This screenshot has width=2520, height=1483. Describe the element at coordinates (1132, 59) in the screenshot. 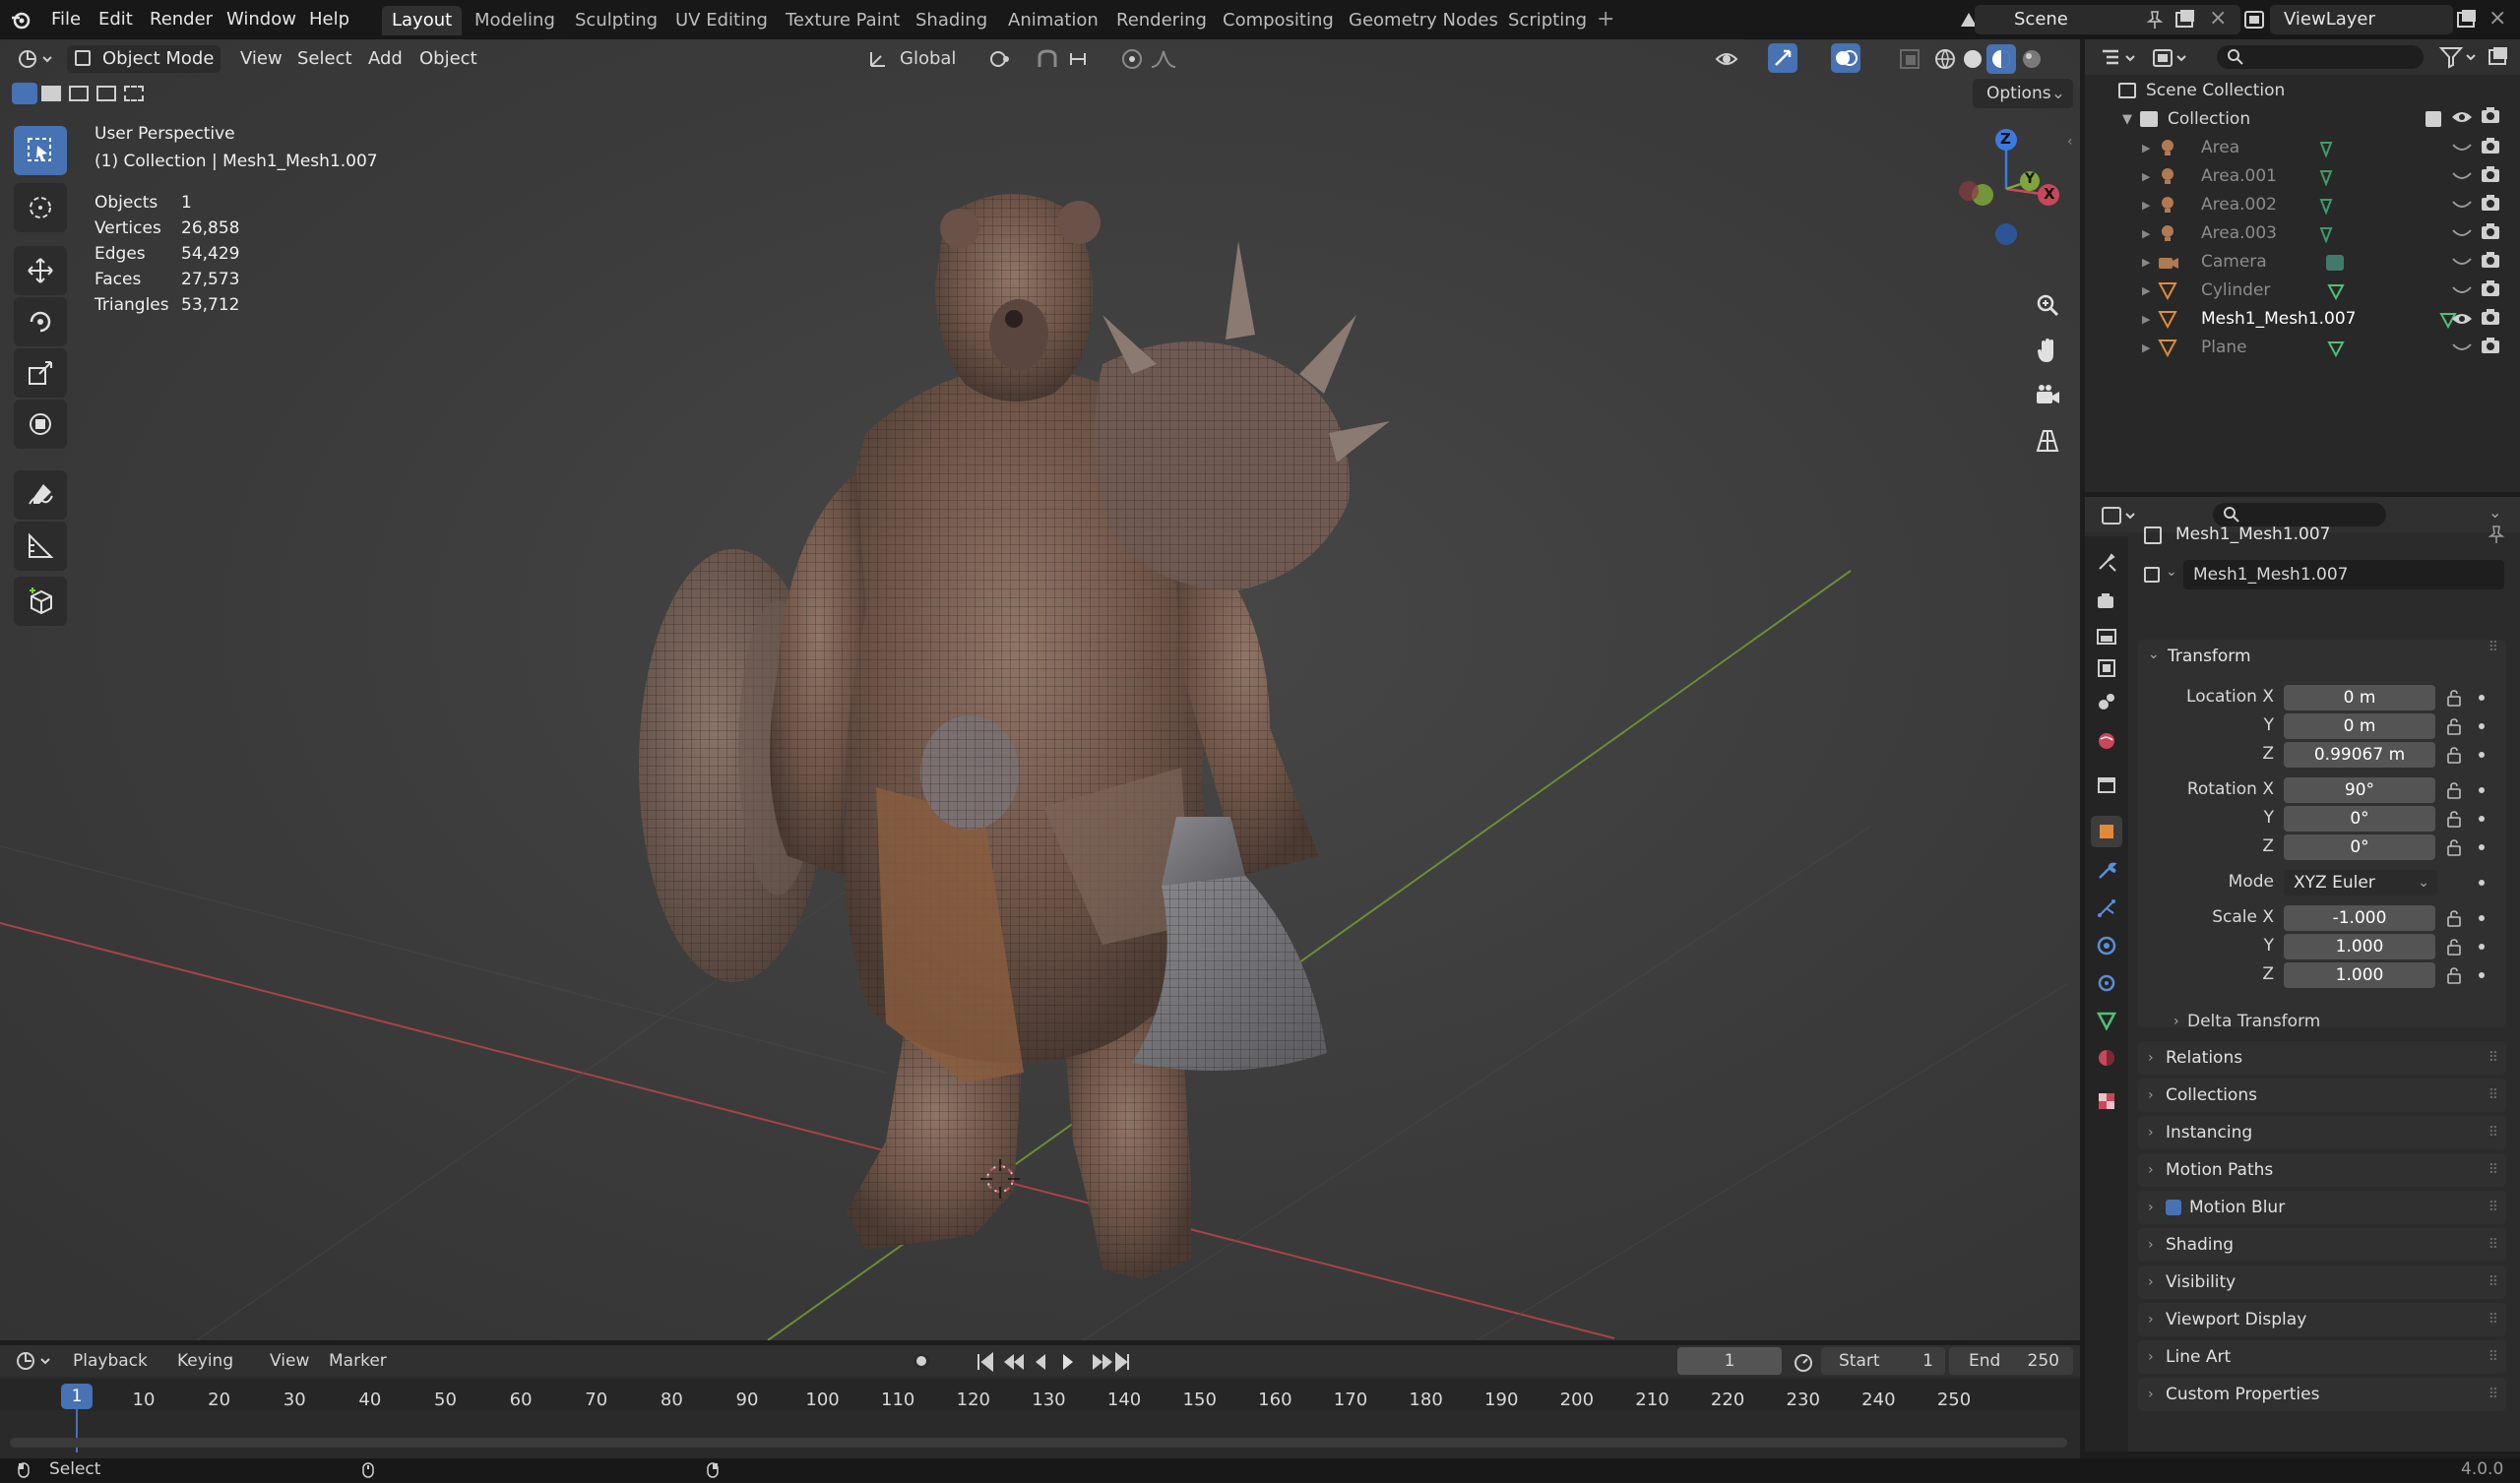

I see `proportional-editing-icon` at that location.